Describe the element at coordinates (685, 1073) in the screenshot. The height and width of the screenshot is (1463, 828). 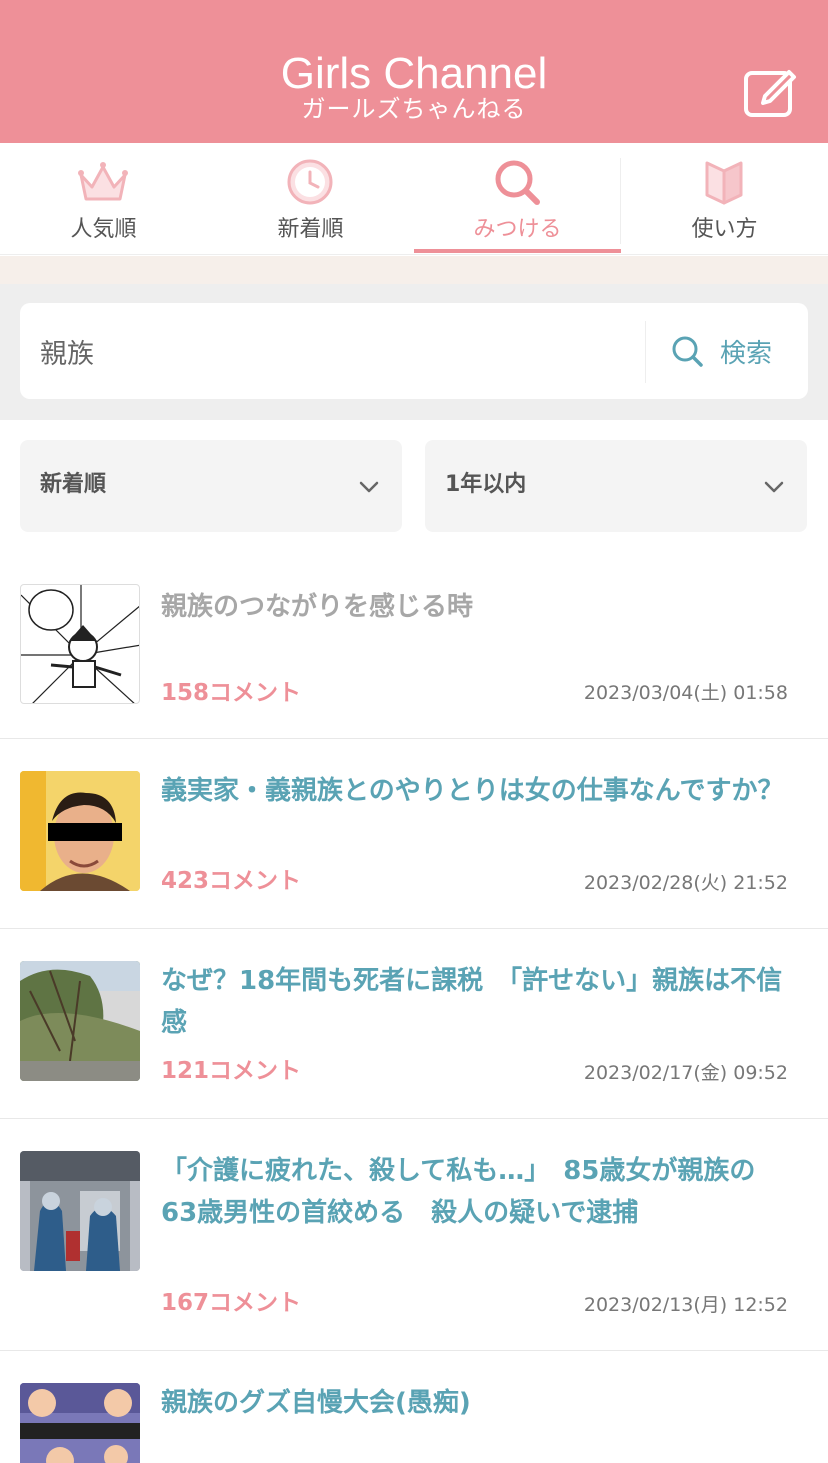
I see `topic-date: 2023/02/17(金) 09:52` at that location.